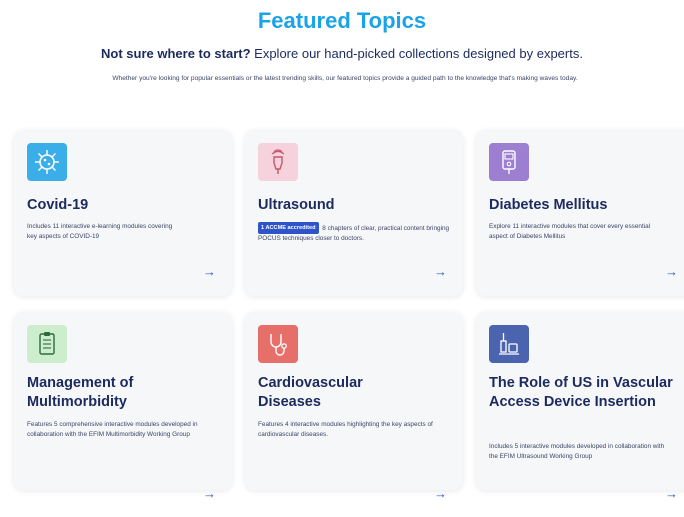  I want to click on card-title: Diabetes Mellitus, so click(548, 205).